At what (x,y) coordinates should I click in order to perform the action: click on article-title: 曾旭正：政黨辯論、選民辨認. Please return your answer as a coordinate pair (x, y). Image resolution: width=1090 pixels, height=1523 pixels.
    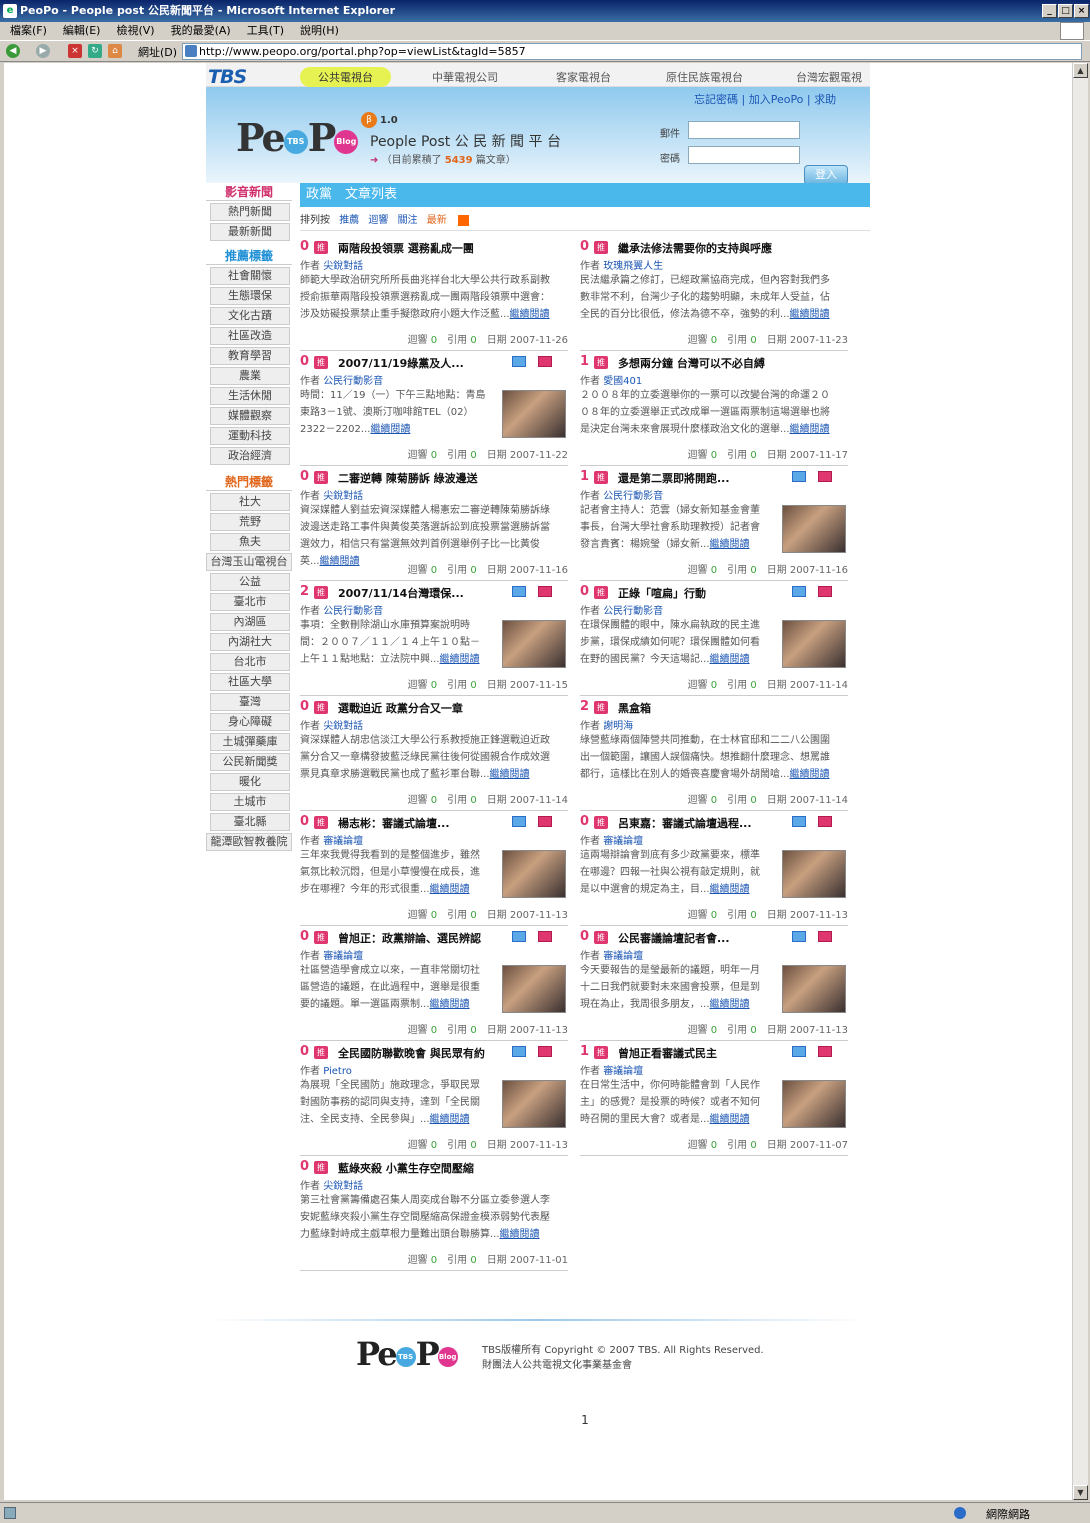
    Looking at the image, I should click on (409, 938).